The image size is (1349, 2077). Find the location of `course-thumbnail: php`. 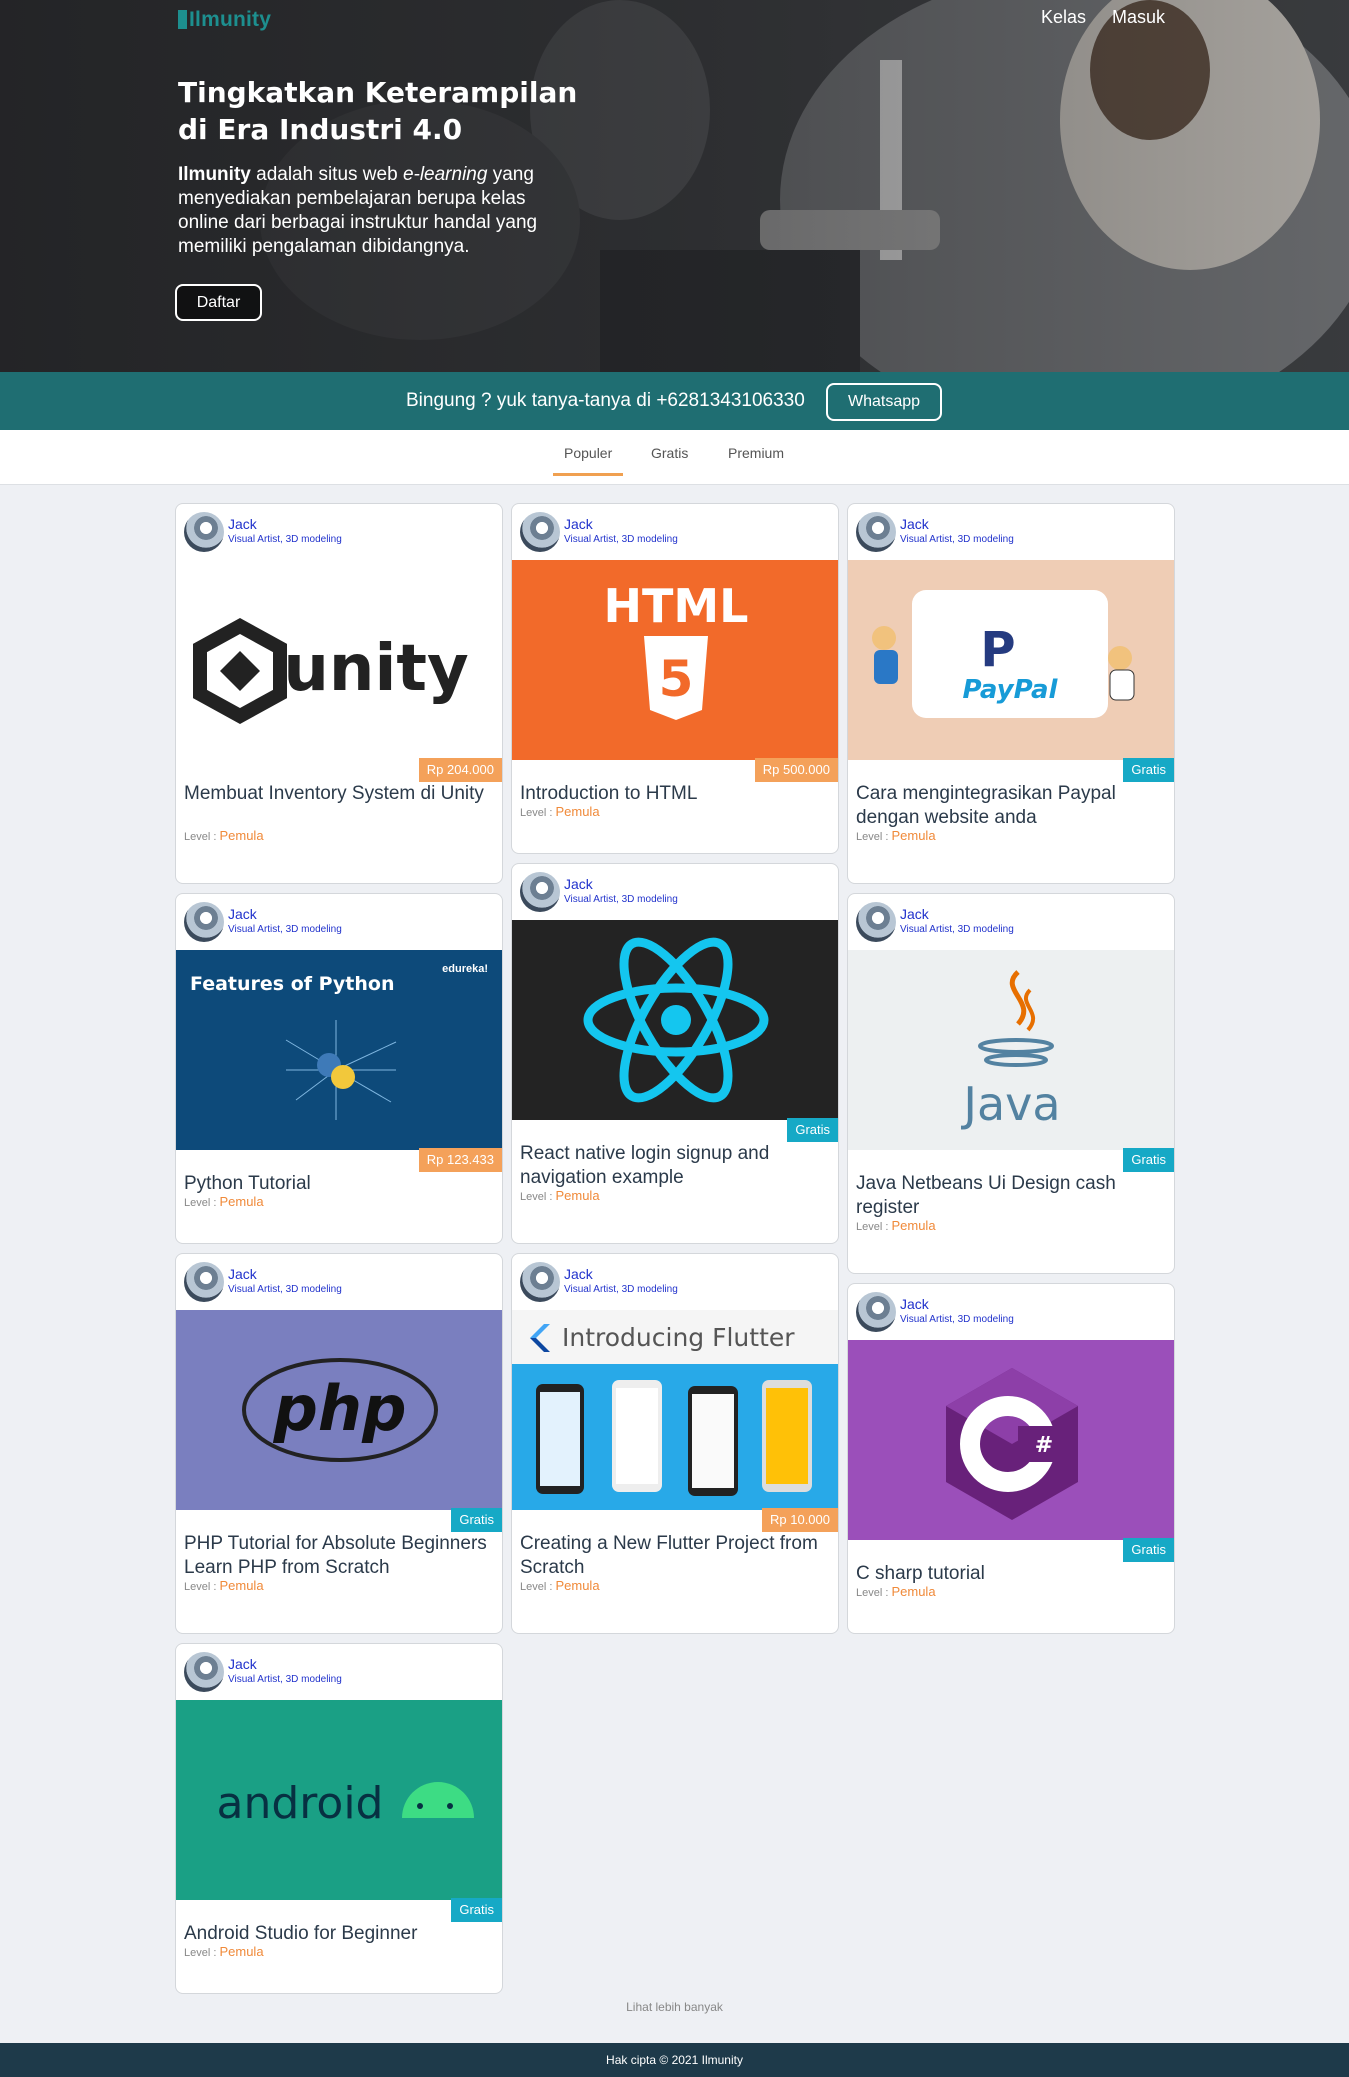

course-thumbnail: php is located at coordinates (339, 1410).